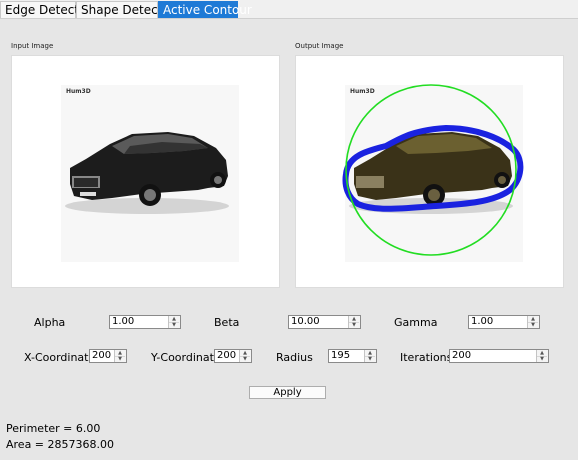 The height and width of the screenshot is (460, 578). I want to click on tab-active-contour: Active Contour, so click(205, 9).